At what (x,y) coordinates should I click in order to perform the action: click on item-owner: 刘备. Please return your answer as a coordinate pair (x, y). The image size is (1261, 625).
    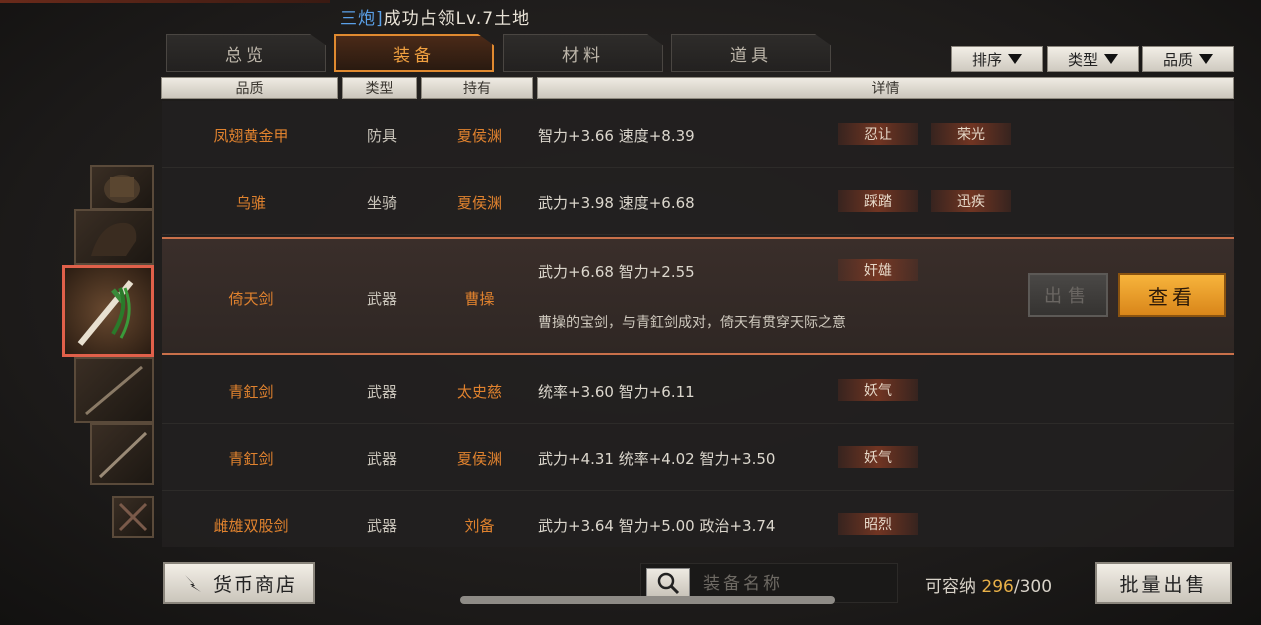
    Looking at the image, I should click on (479, 526).